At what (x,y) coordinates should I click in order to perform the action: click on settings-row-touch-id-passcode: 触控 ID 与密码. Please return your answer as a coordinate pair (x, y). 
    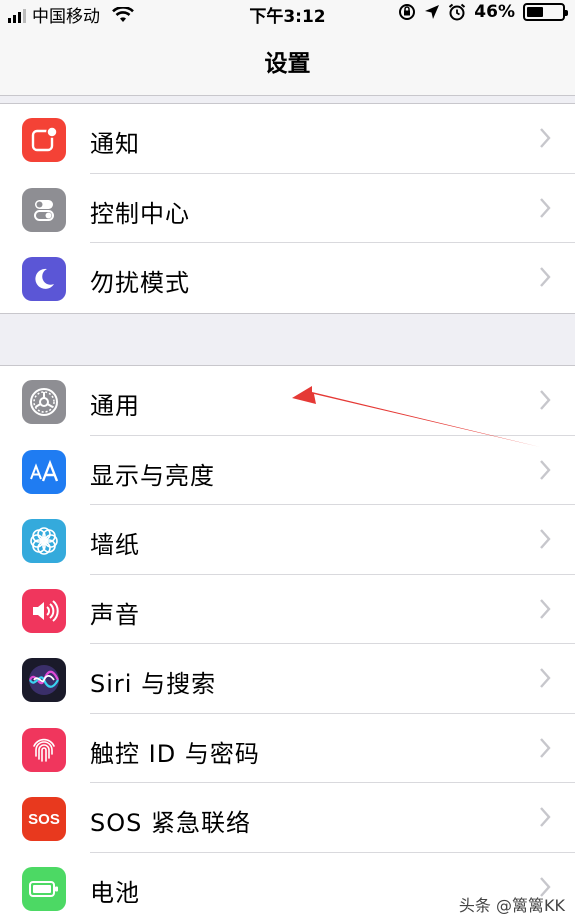
    Looking at the image, I should click on (287, 748).